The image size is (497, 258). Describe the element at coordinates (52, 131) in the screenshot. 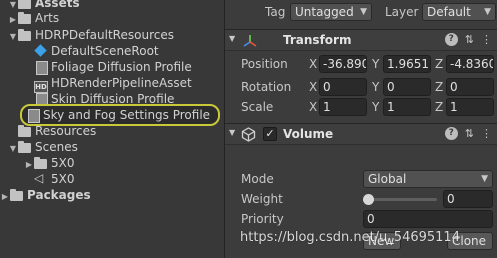

I see `tree-item-resources: Resources` at that location.